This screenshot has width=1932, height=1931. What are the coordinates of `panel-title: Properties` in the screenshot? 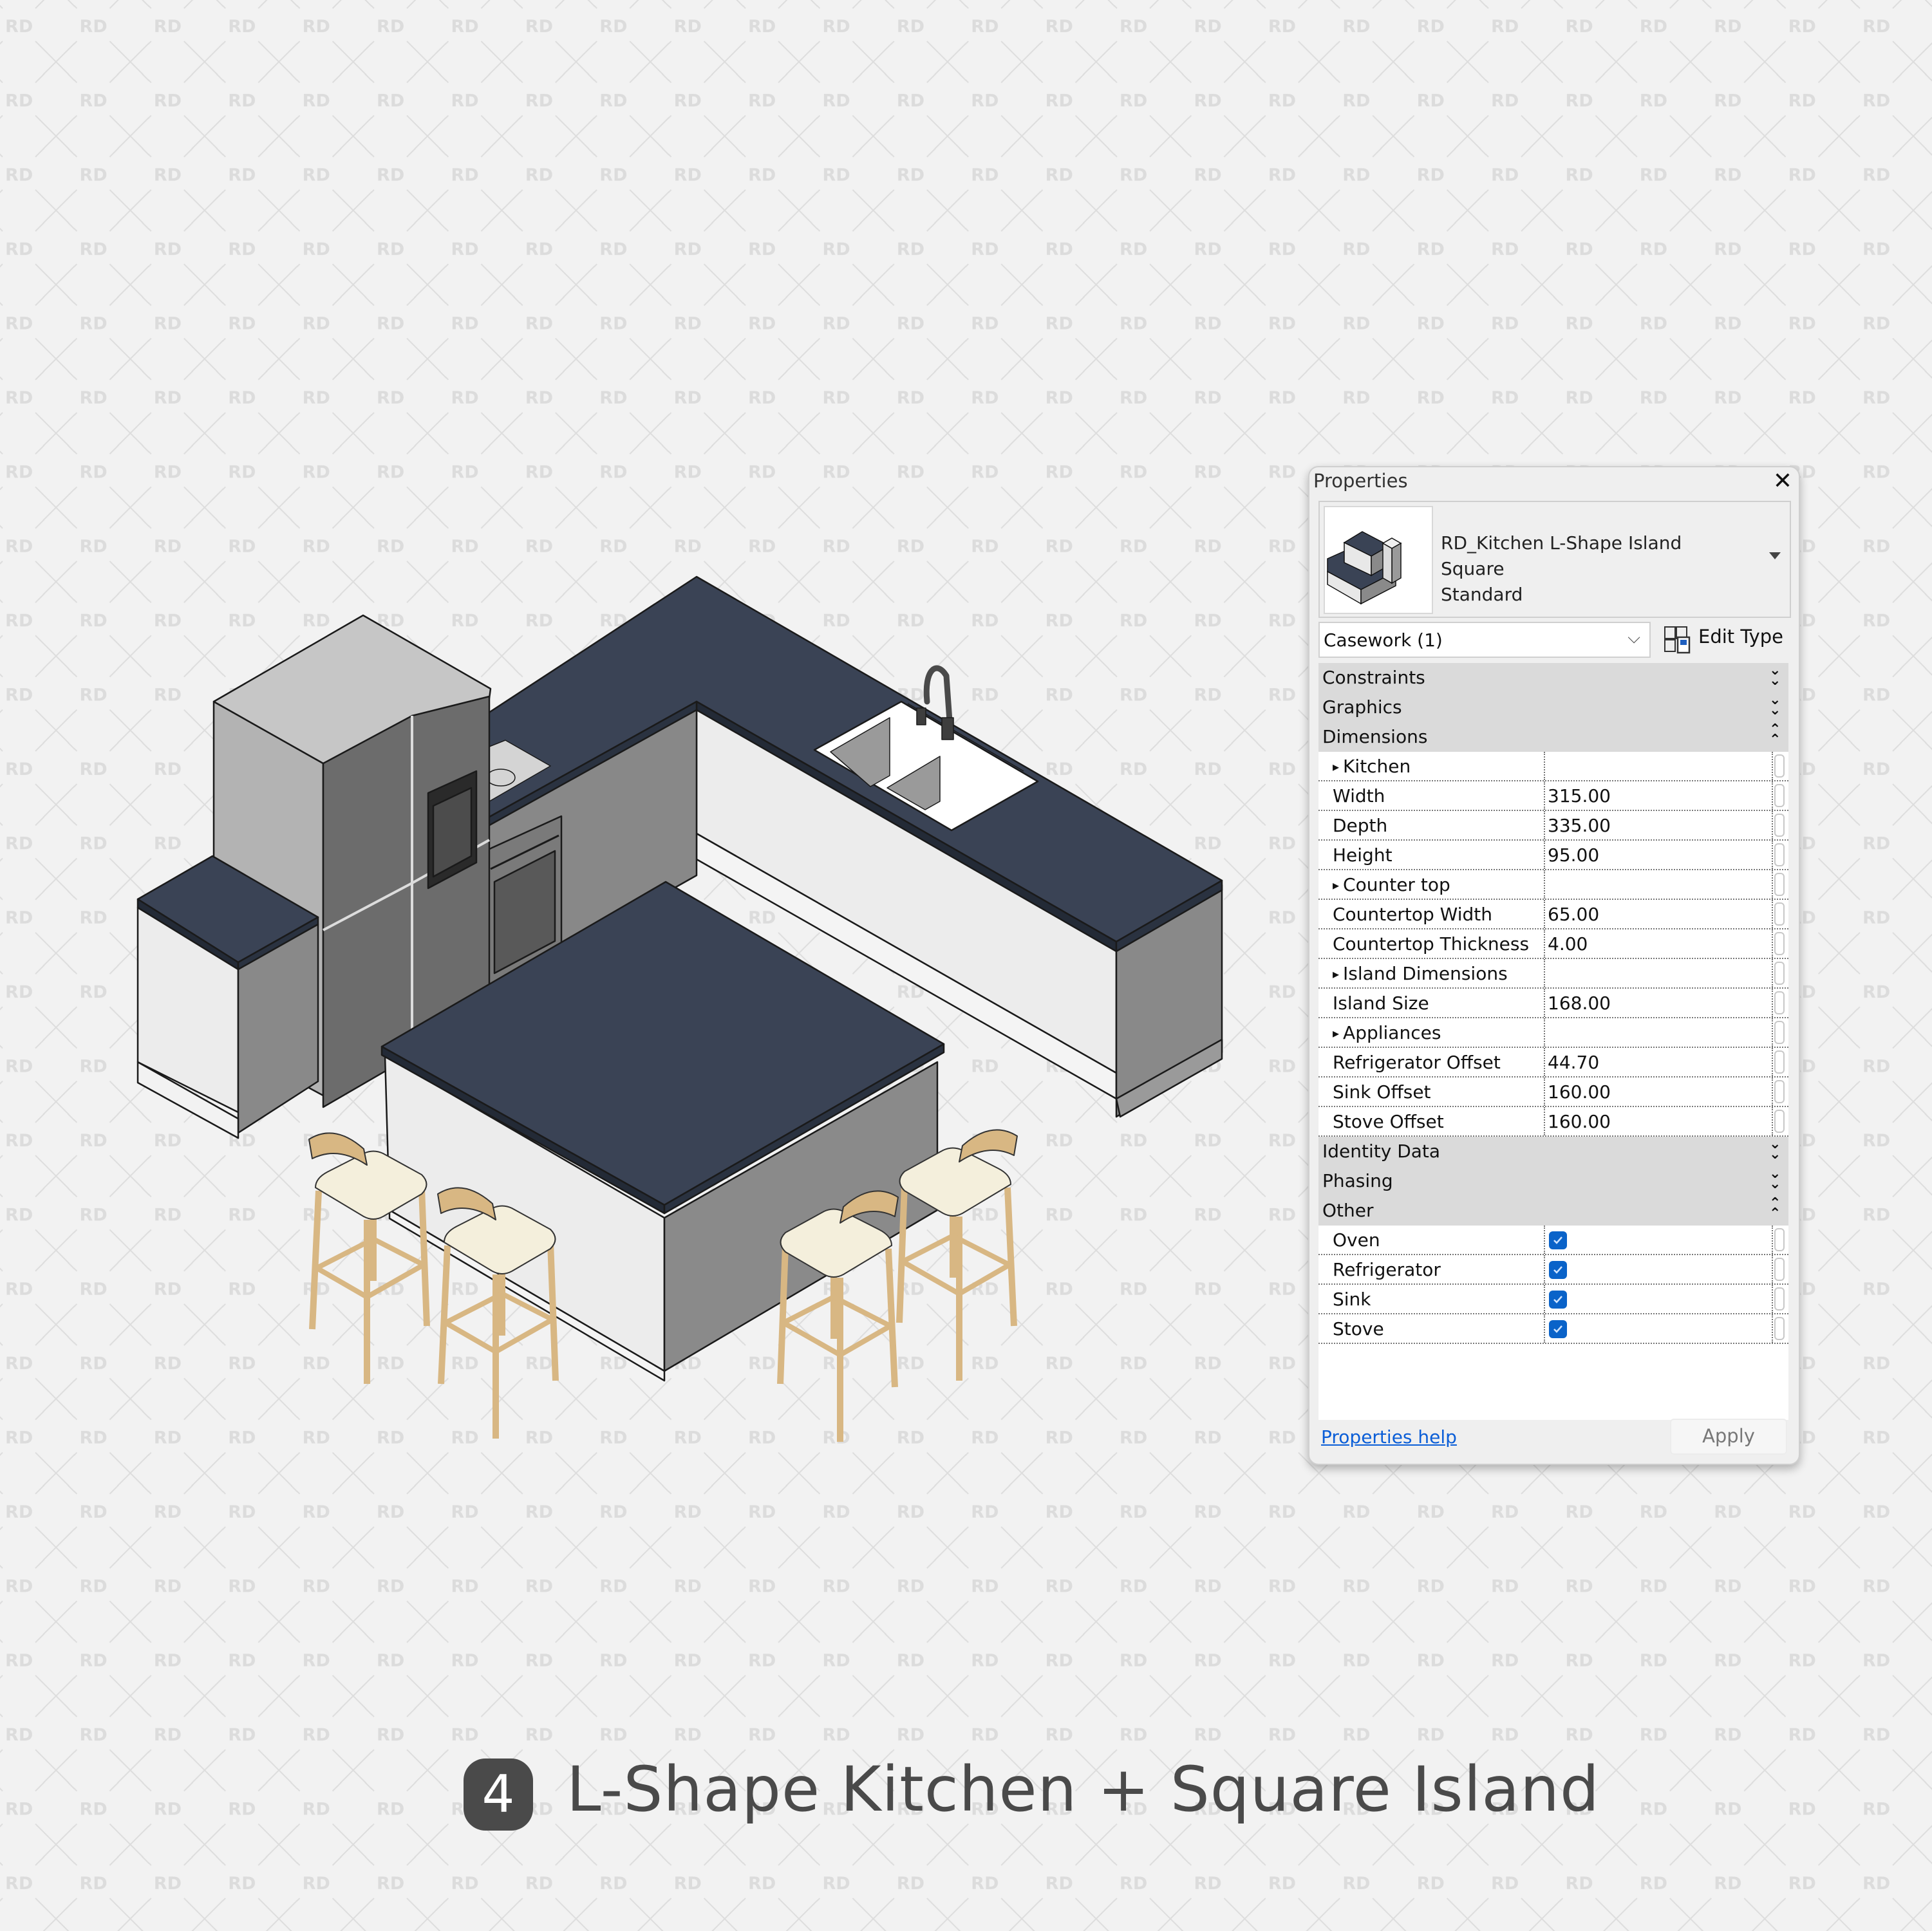 It's located at (1360, 481).